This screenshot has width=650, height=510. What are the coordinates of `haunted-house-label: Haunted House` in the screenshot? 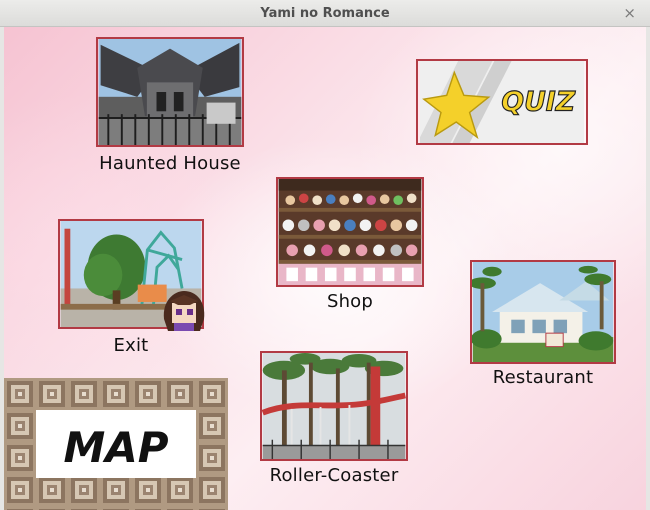 It's located at (170, 163).